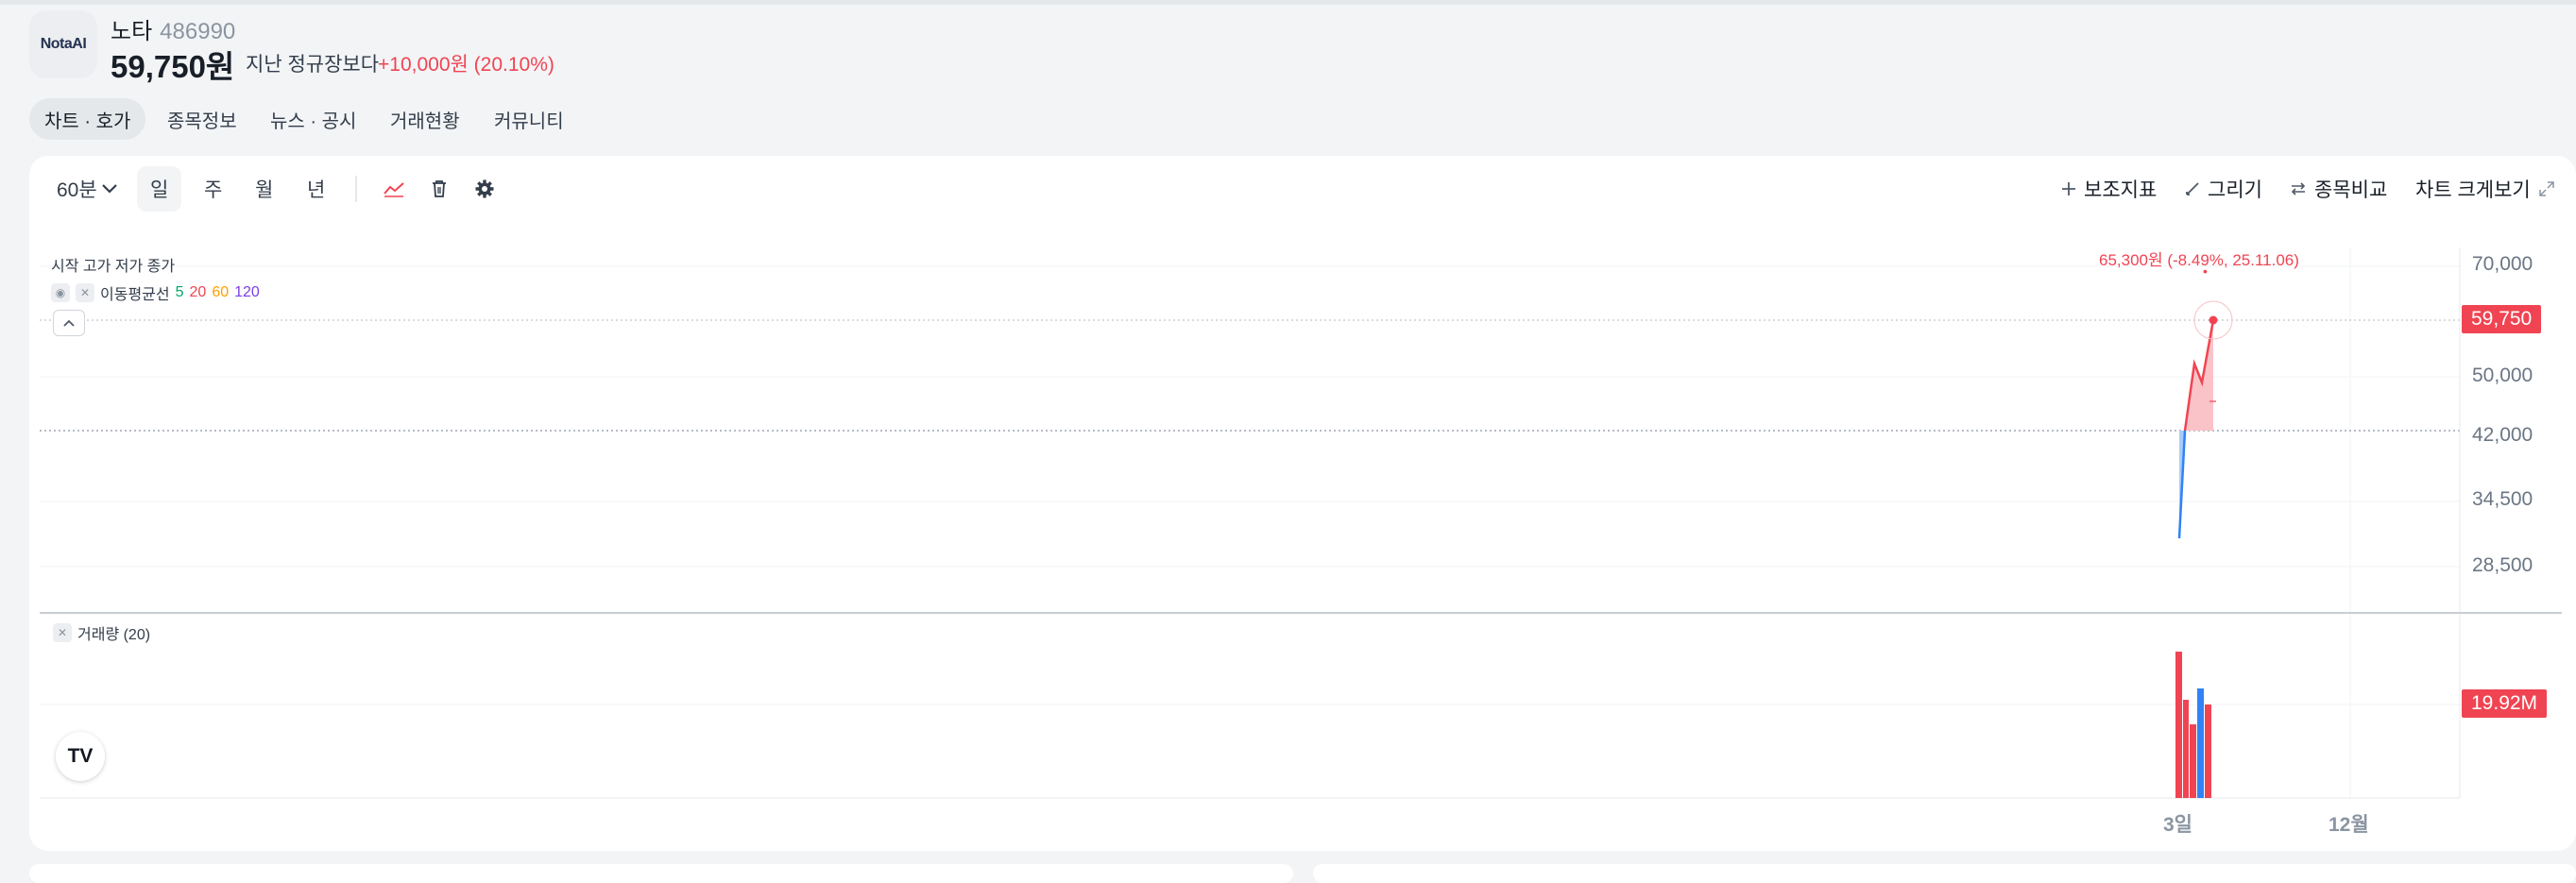 The width and height of the screenshot is (2576, 883). What do you see at coordinates (2177, 825) in the screenshot?
I see `x-tick: 3일` at bounding box center [2177, 825].